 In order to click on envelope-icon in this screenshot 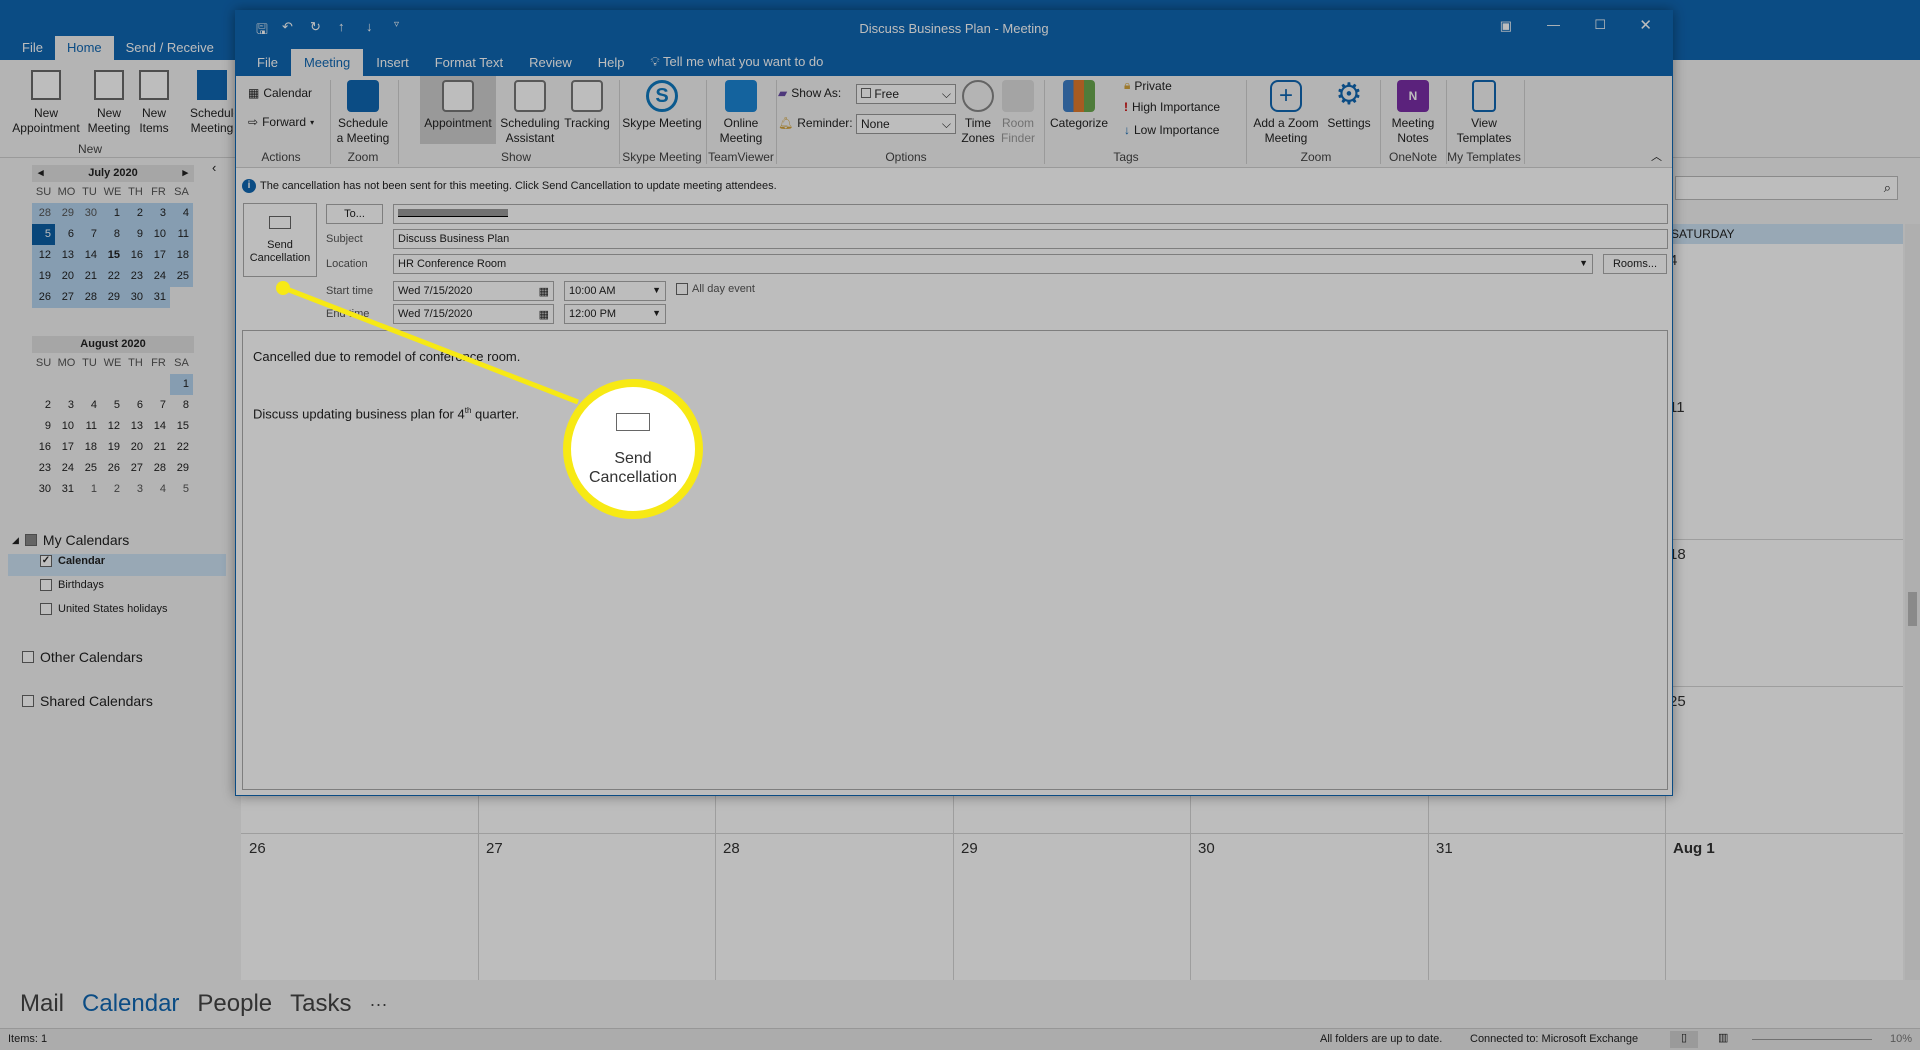, I will do `click(633, 422)`.